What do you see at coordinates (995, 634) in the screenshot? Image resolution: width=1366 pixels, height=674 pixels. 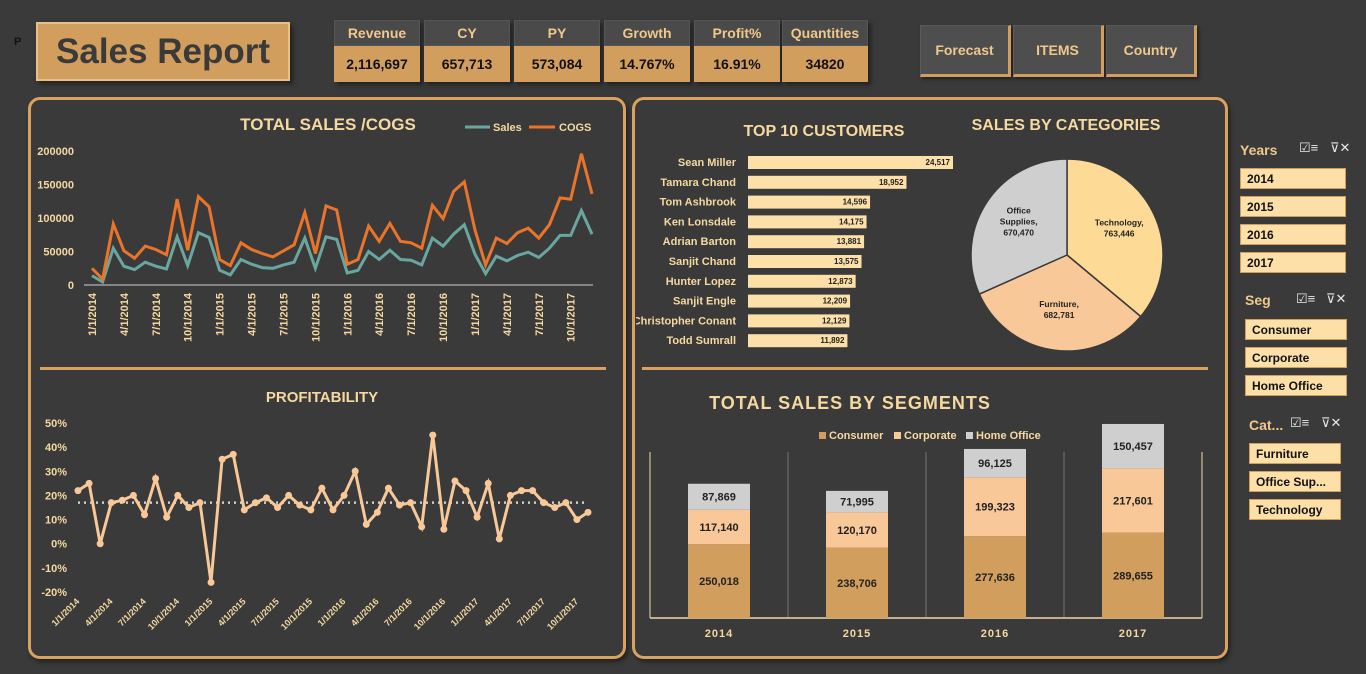 I see `segment-year-label: 2016` at bounding box center [995, 634].